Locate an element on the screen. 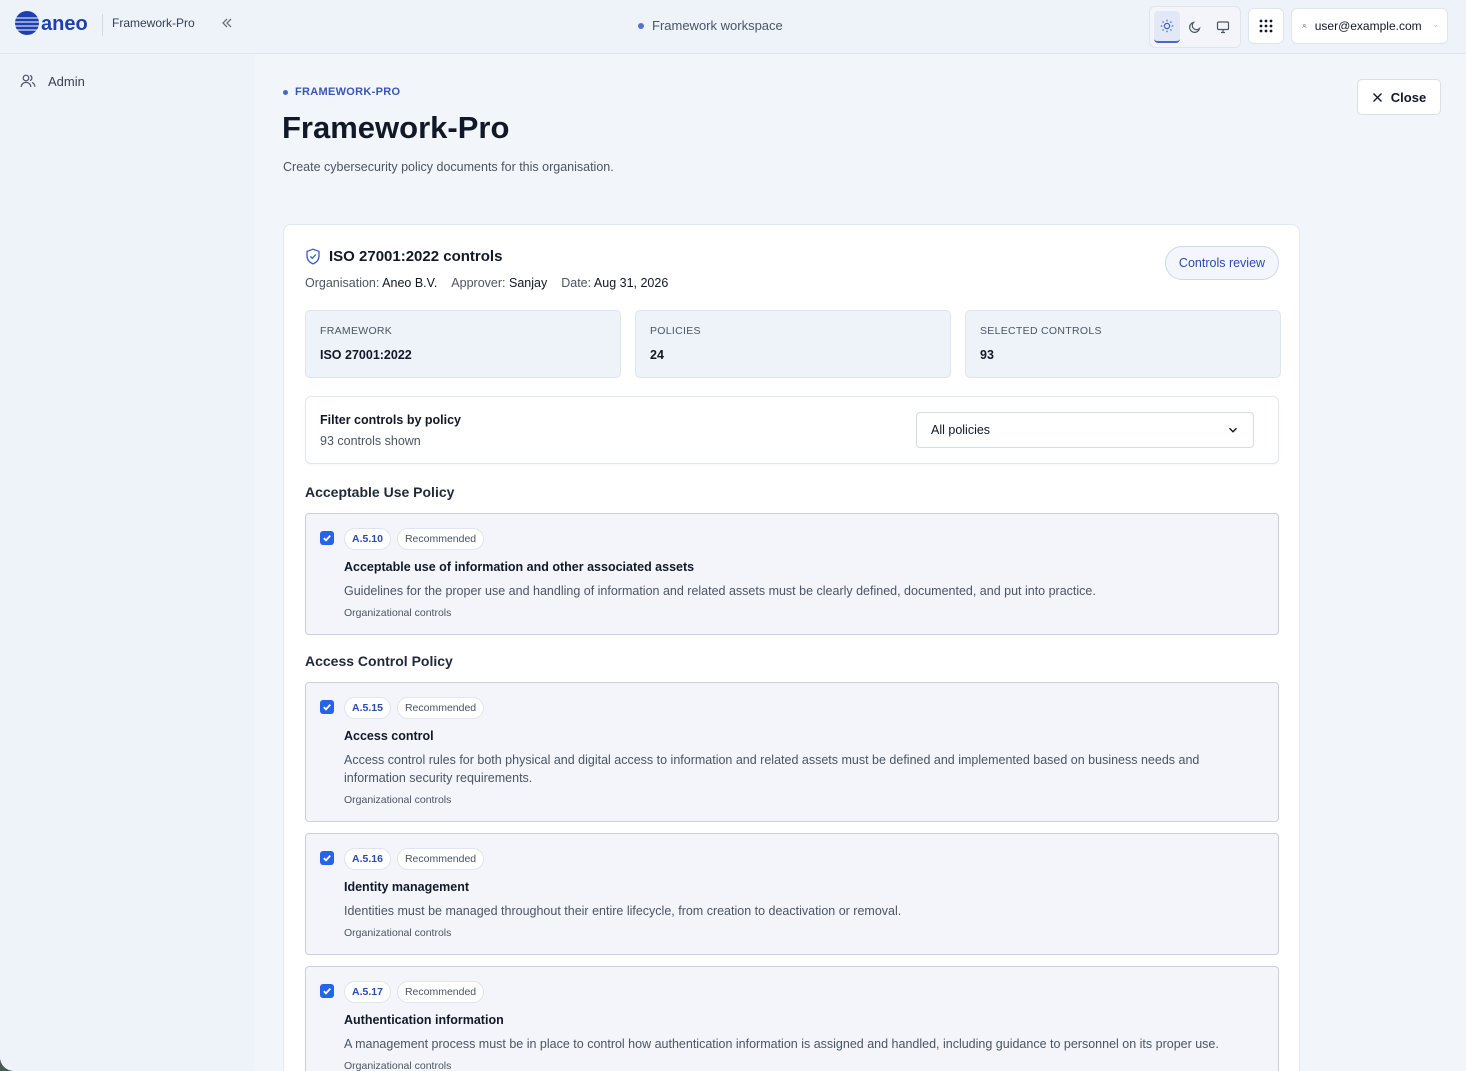 The image size is (1466, 1071). controls-review-button: Controls review is located at coordinates (1222, 263).